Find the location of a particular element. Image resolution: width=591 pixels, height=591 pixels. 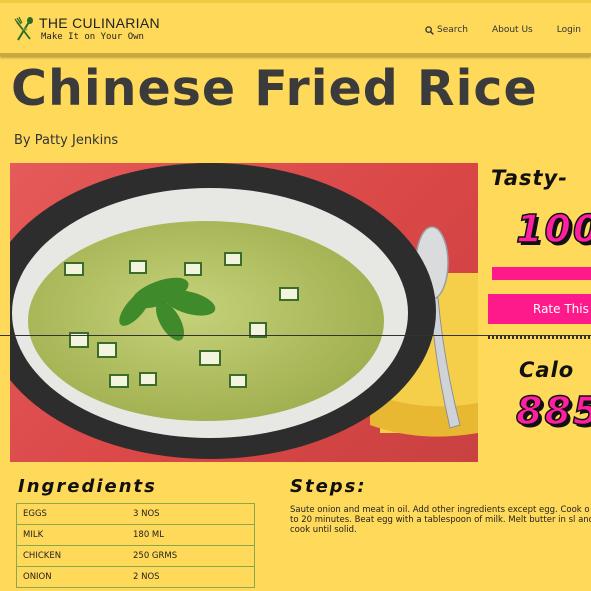

ingredient-qty: 3 NOS is located at coordinates (146, 514).